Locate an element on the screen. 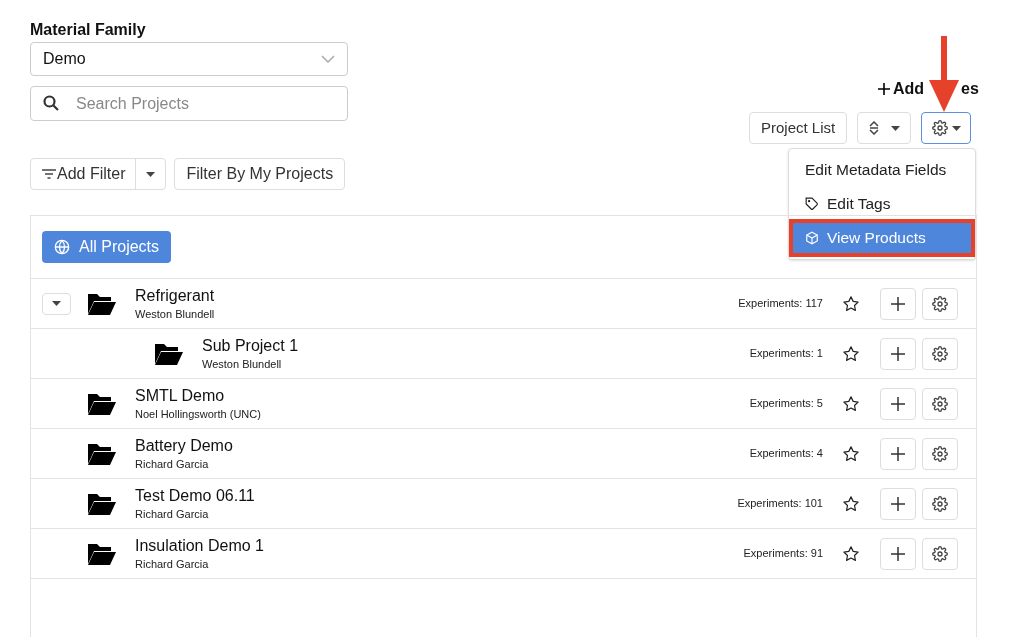  experiment-count: Experiments: 117 is located at coordinates (780, 304).